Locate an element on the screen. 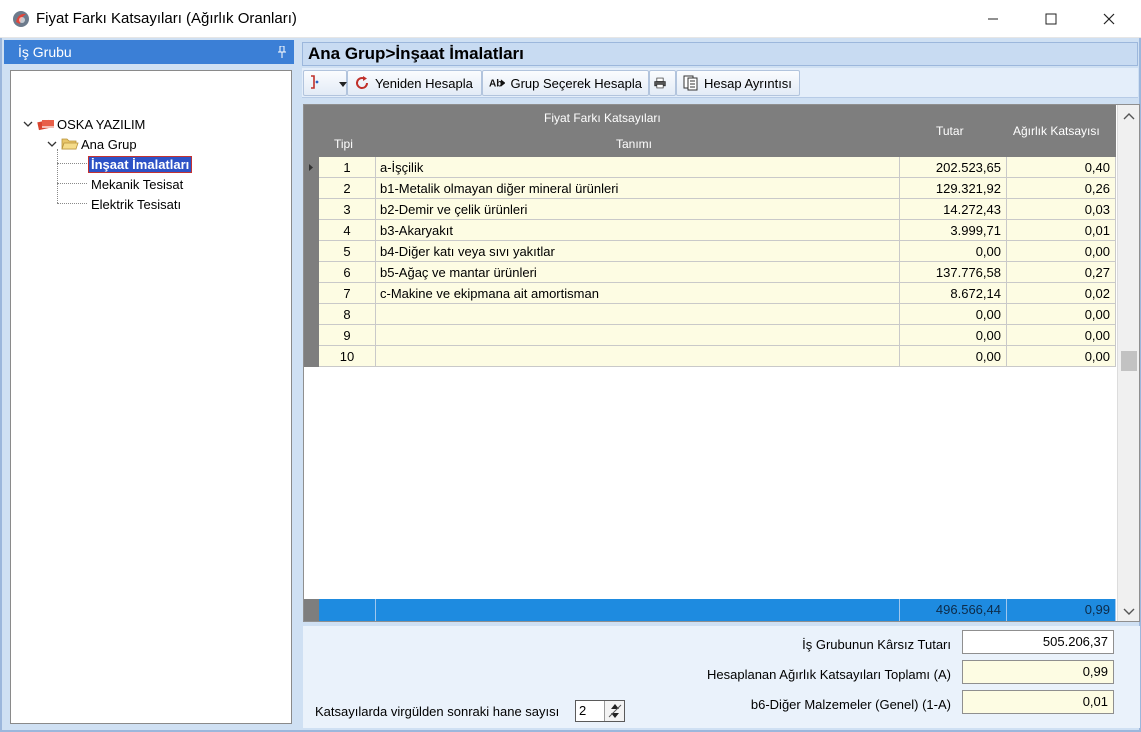 The height and width of the screenshot is (732, 1141). calculation-details-label: Hesap Ayrıntısı is located at coordinates (748, 83).